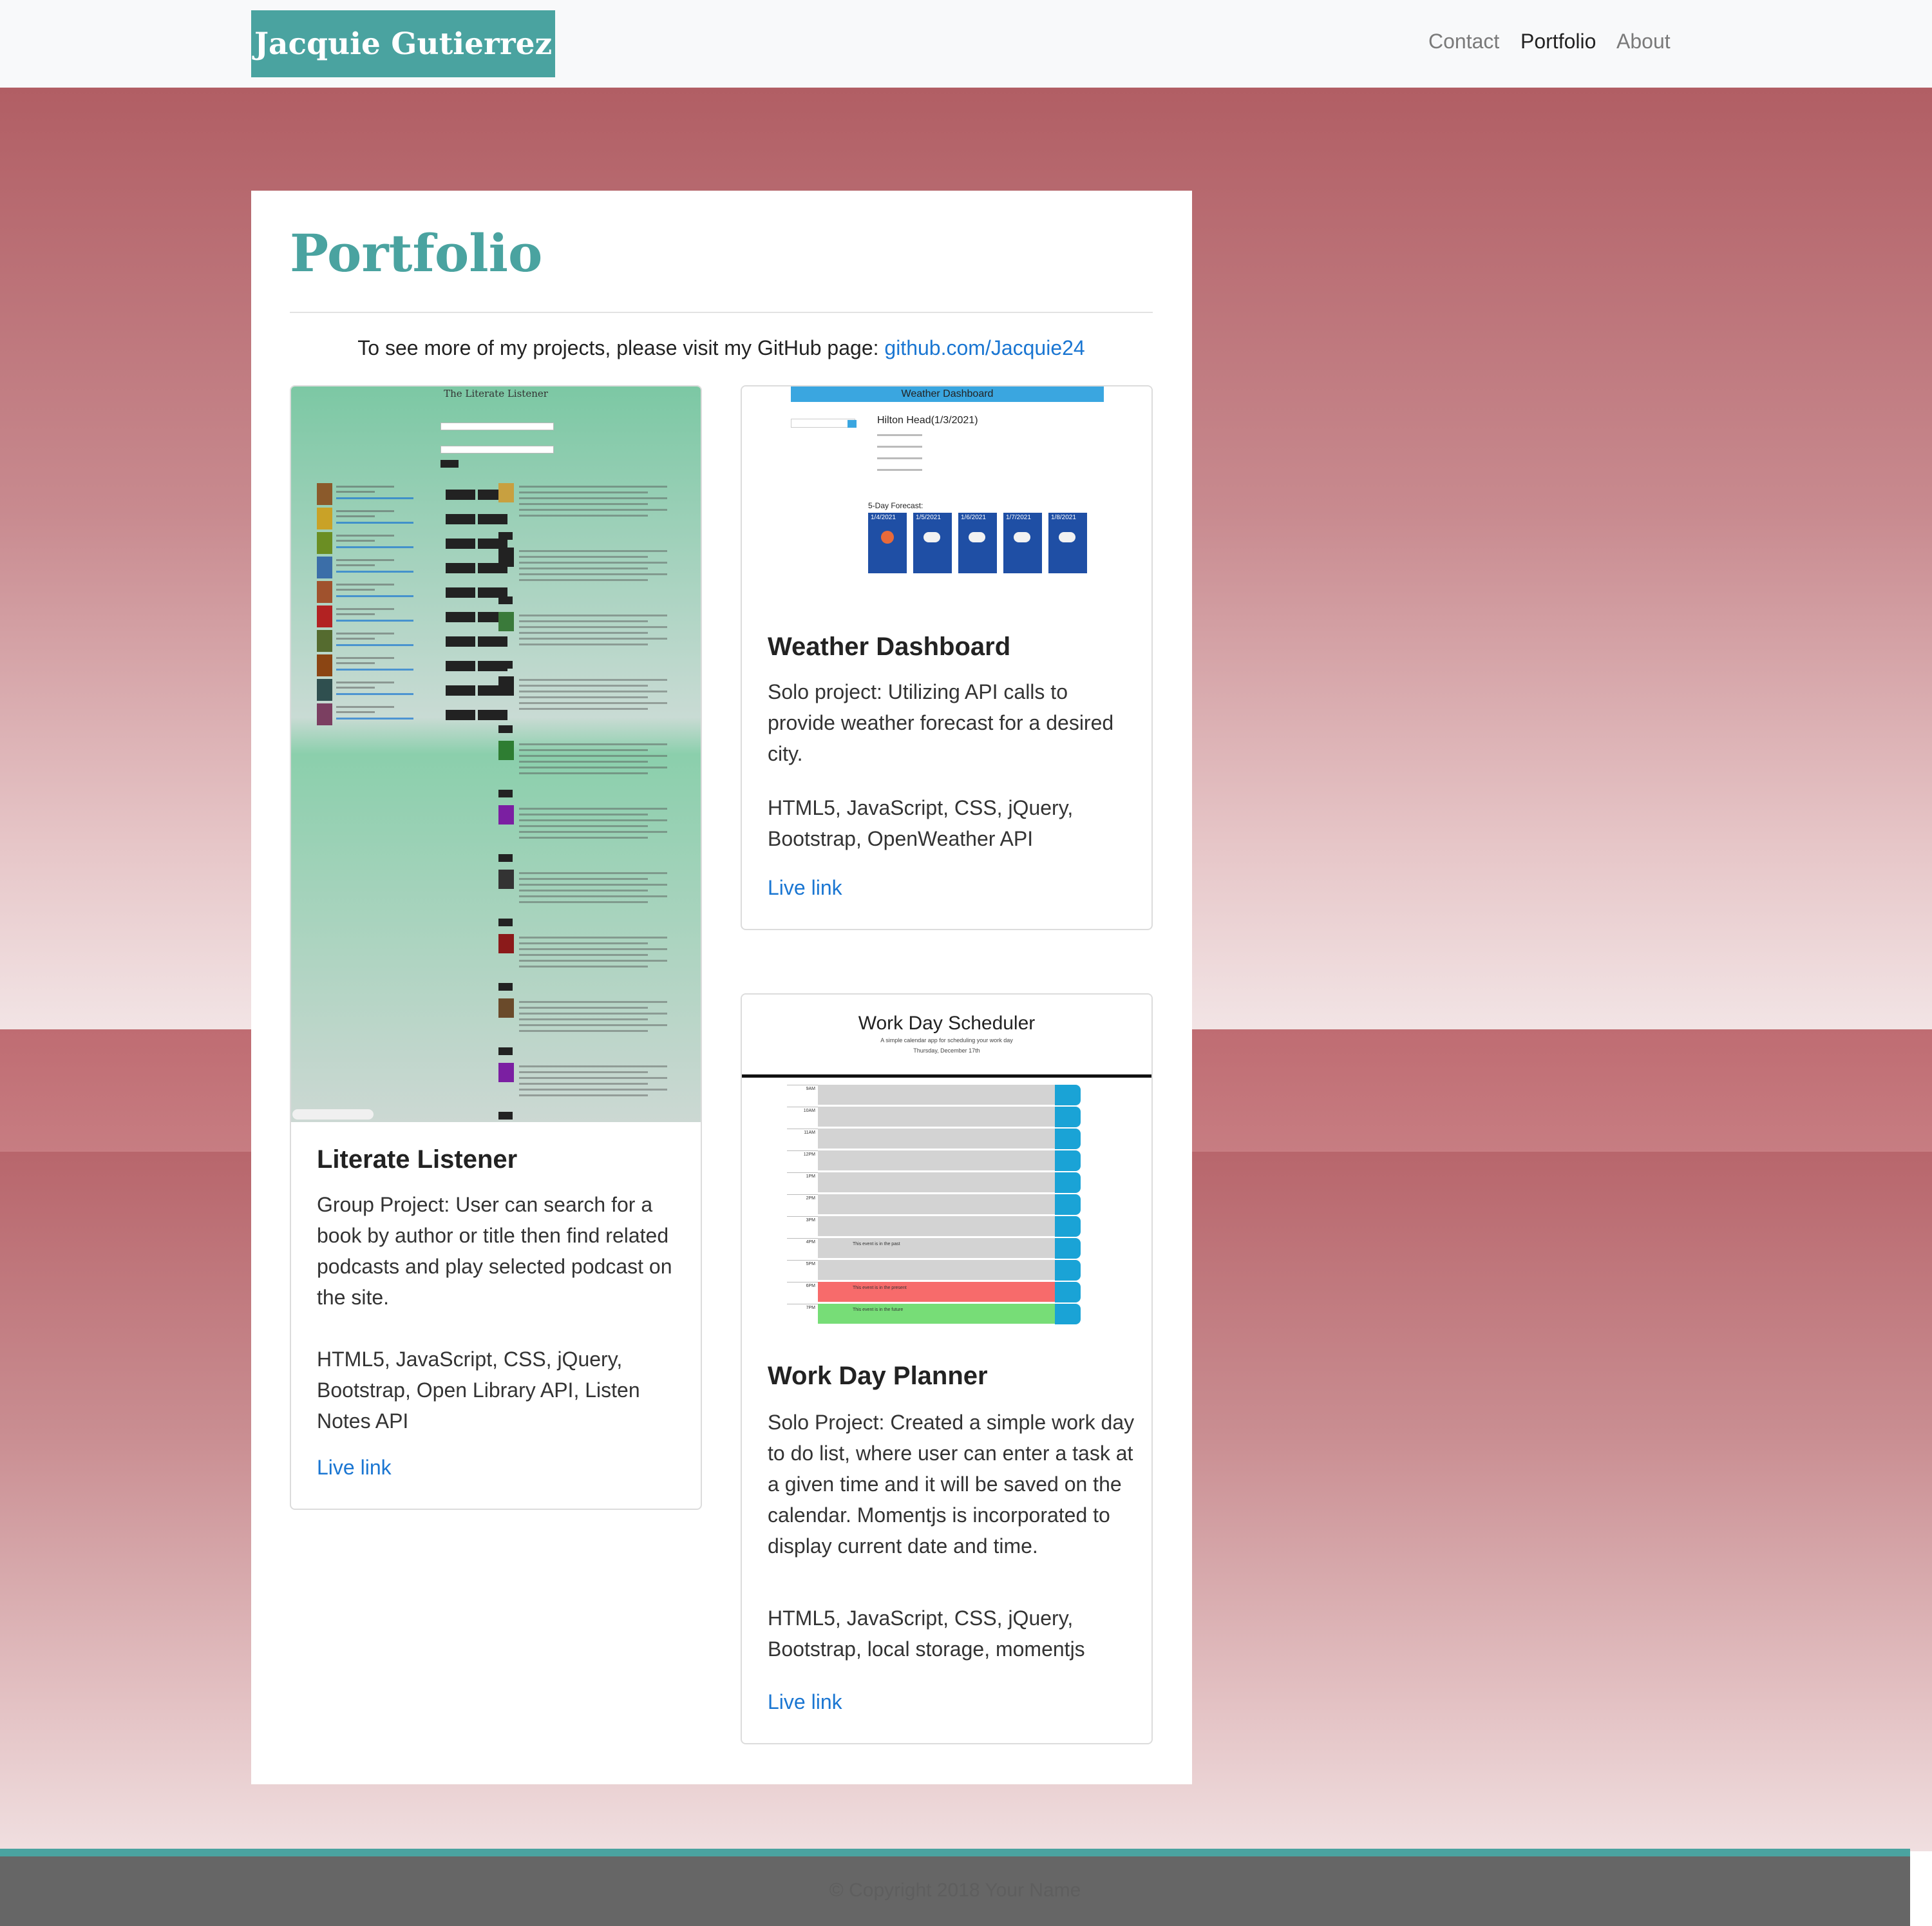 This screenshot has height=1926, width=1932. Describe the element at coordinates (977, 543) in the screenshot. I see `screenshot-forecast-day: 1/6/2021` at that location.